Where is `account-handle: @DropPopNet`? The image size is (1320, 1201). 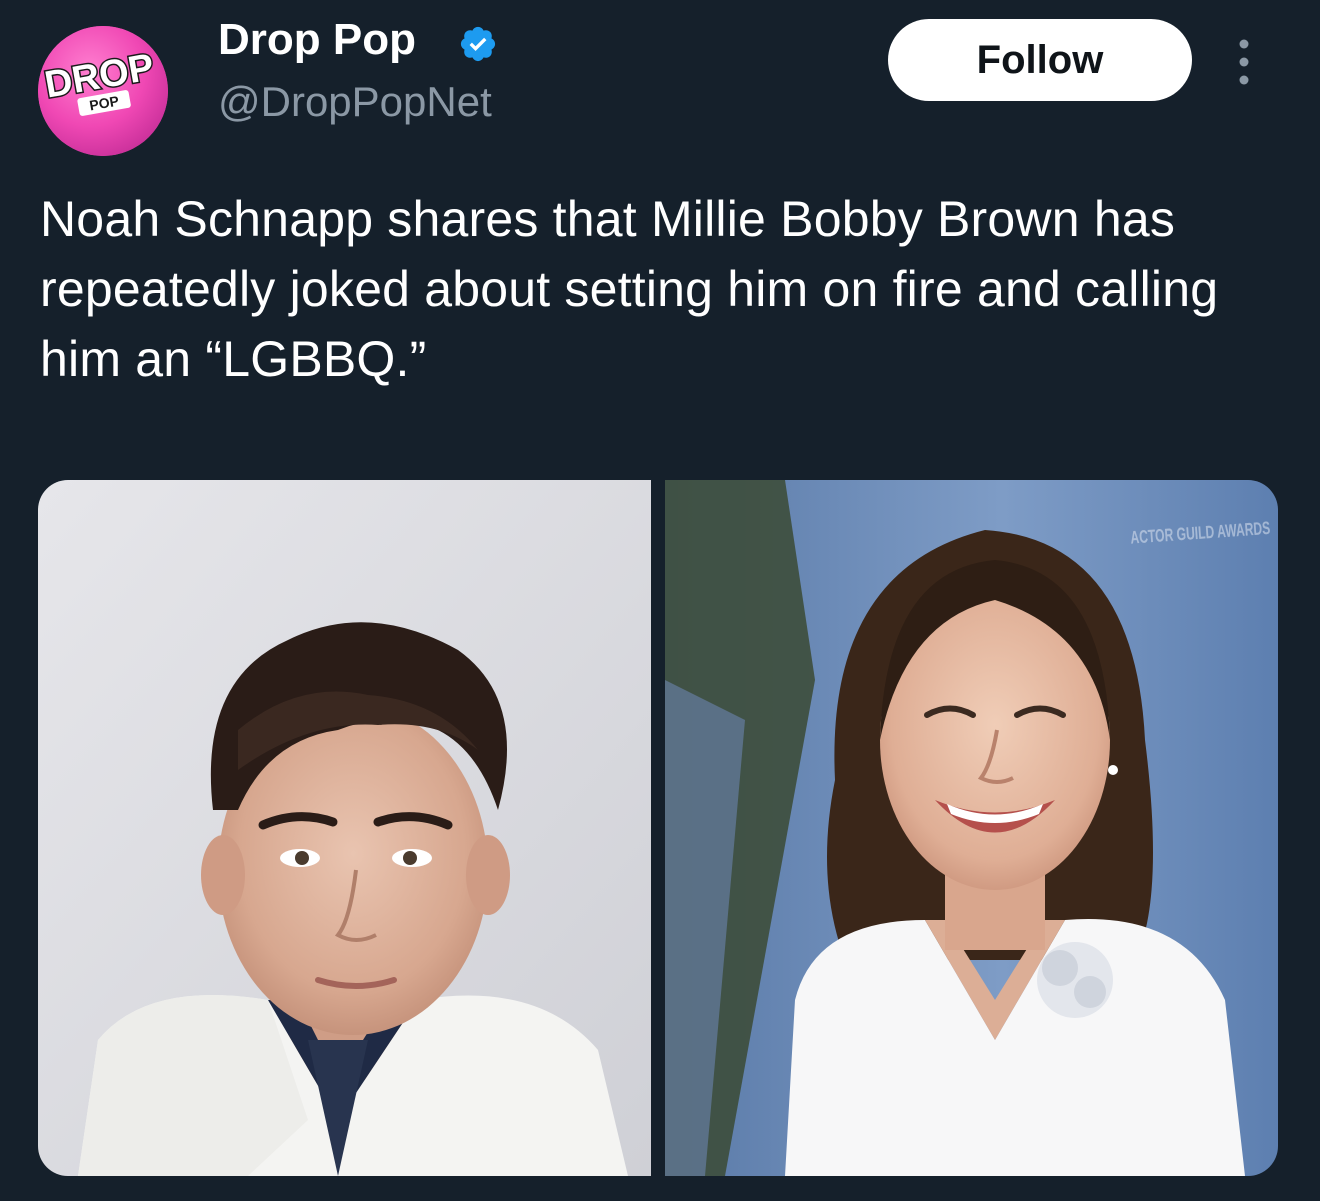
account-handle: @DropPopNet is located at coordinates (355, 102).